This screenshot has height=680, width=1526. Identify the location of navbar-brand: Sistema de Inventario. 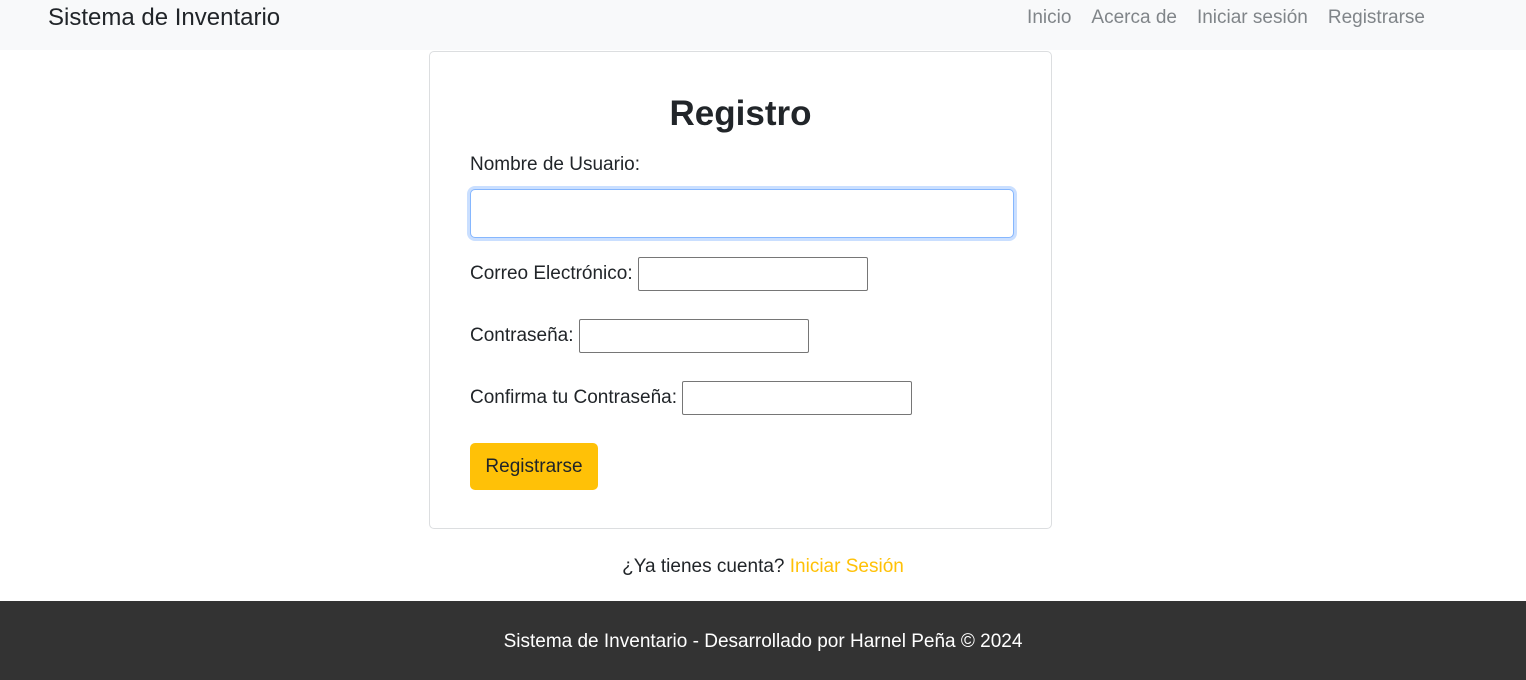
(164, 18).